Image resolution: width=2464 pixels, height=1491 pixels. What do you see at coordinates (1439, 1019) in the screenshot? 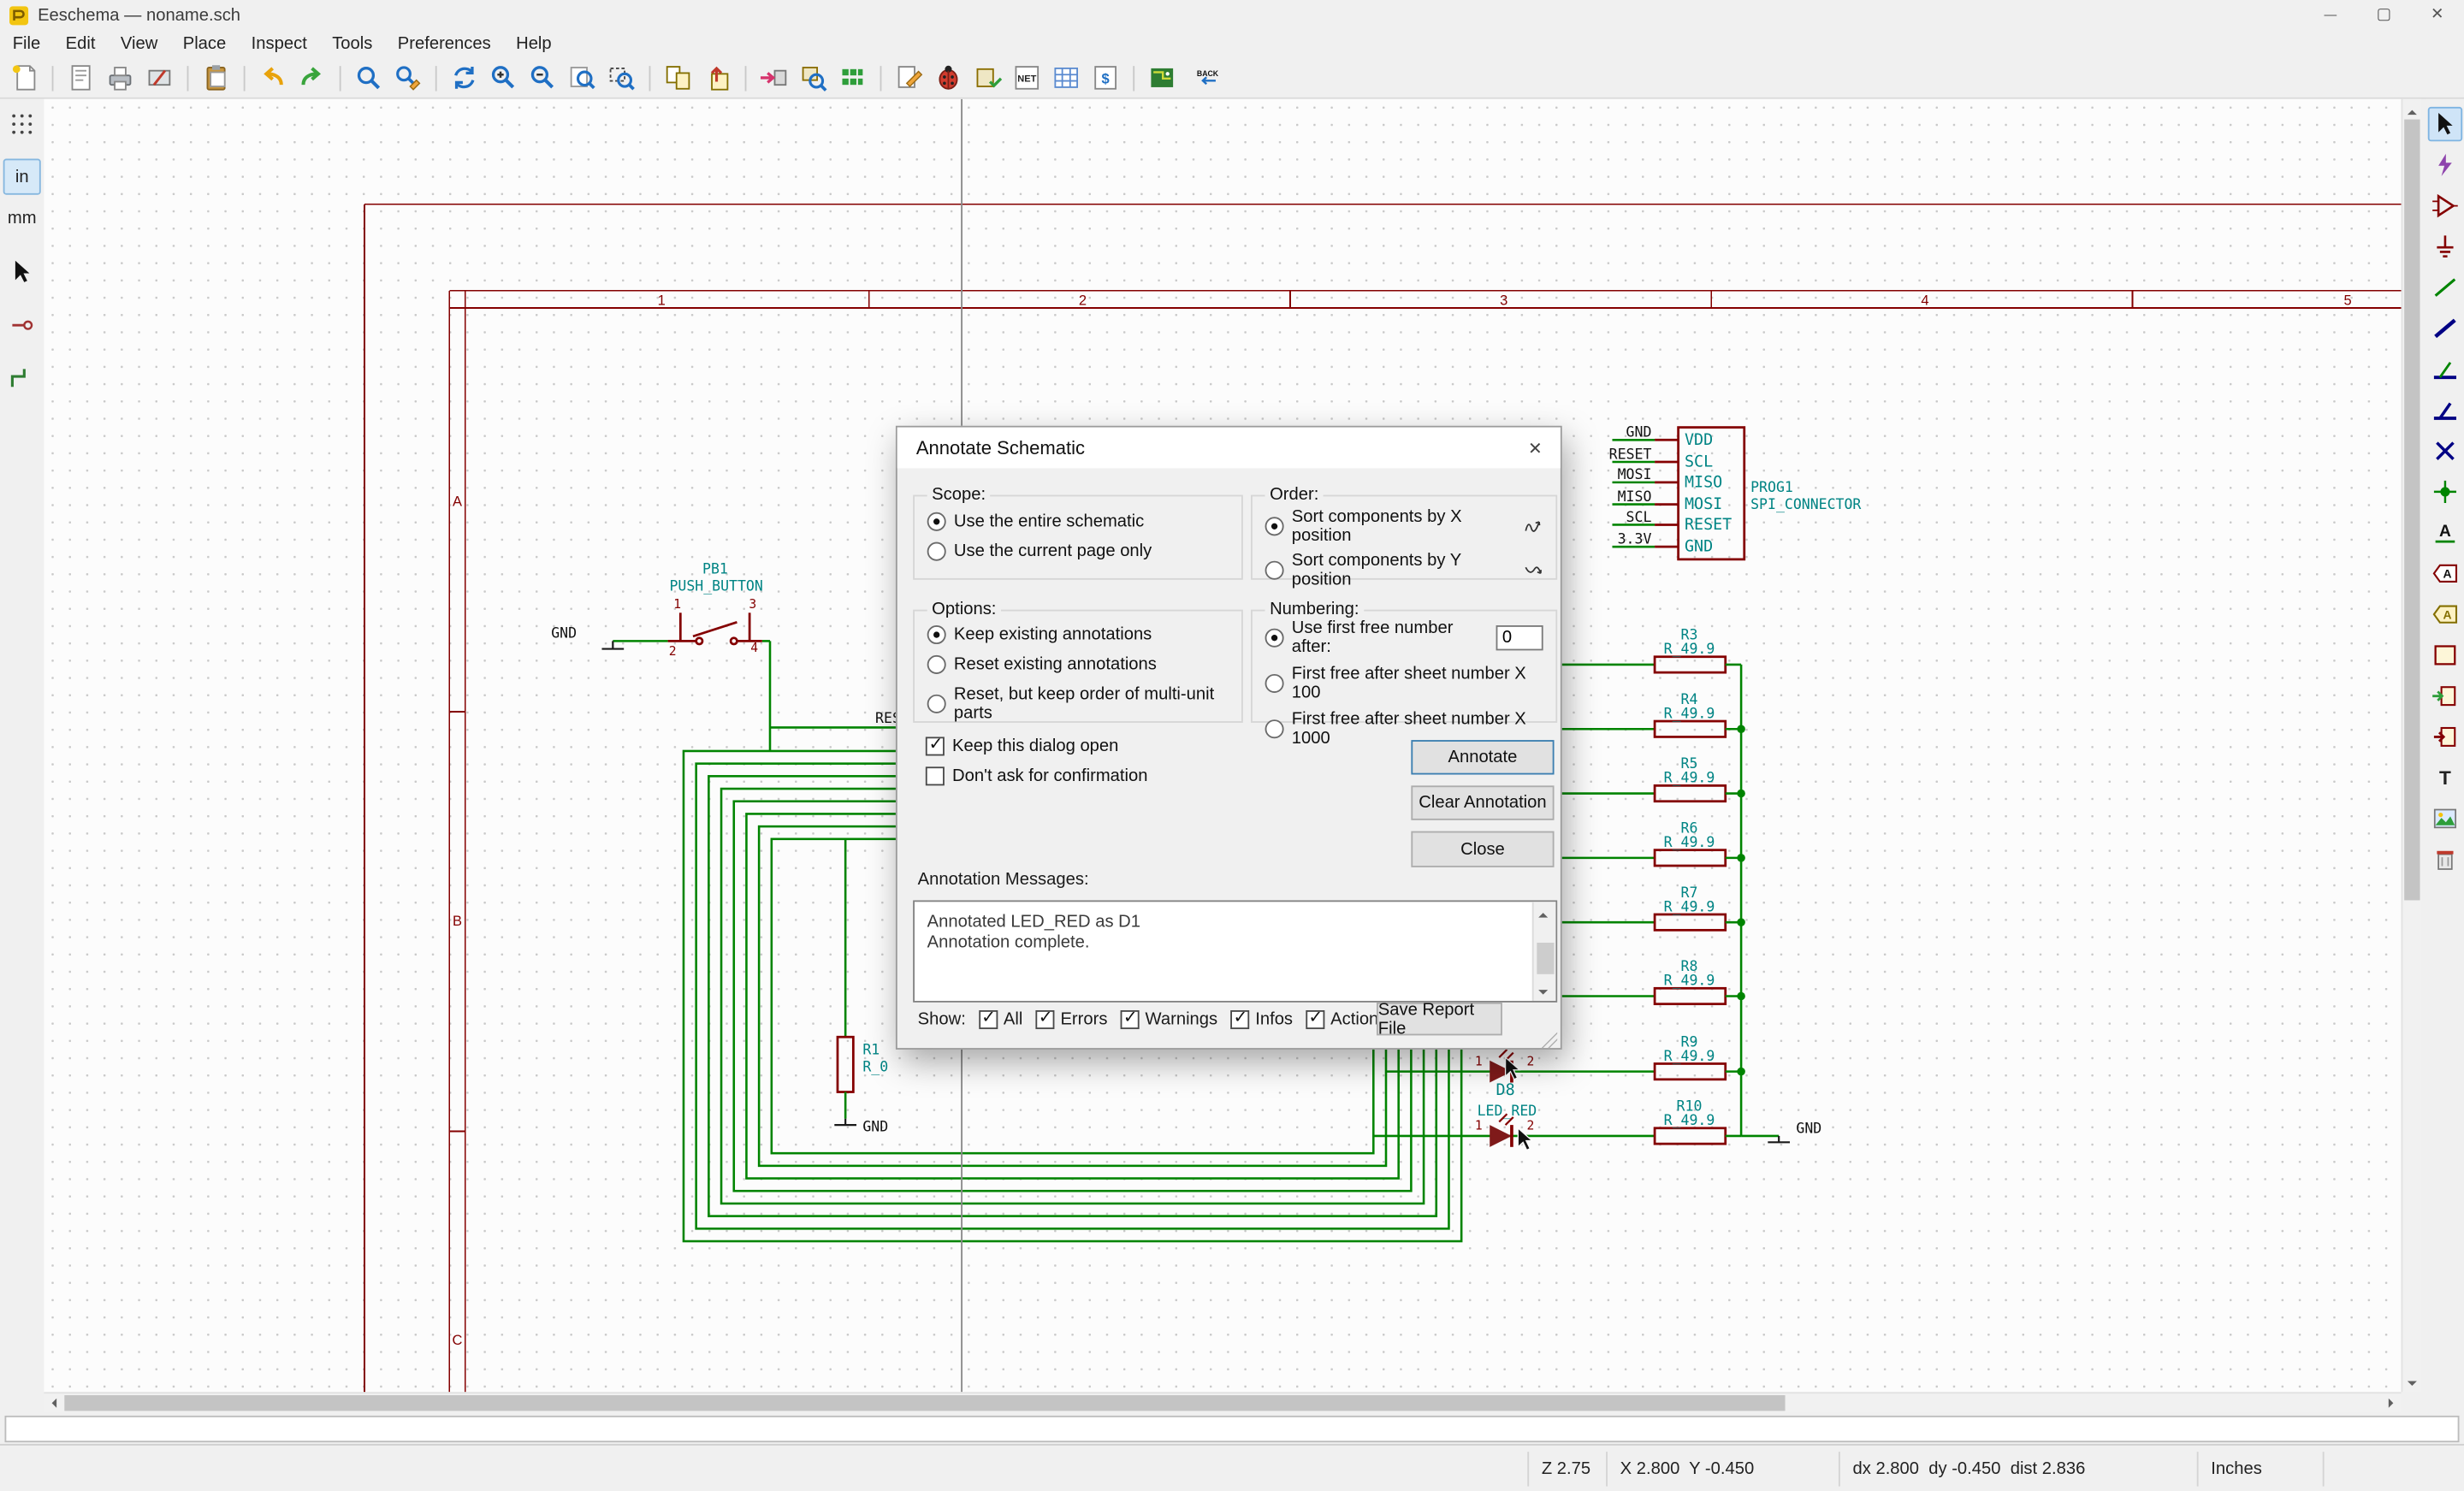
I see `save-report-file-button: Save Report File` at bounding box center [1439, 1019].